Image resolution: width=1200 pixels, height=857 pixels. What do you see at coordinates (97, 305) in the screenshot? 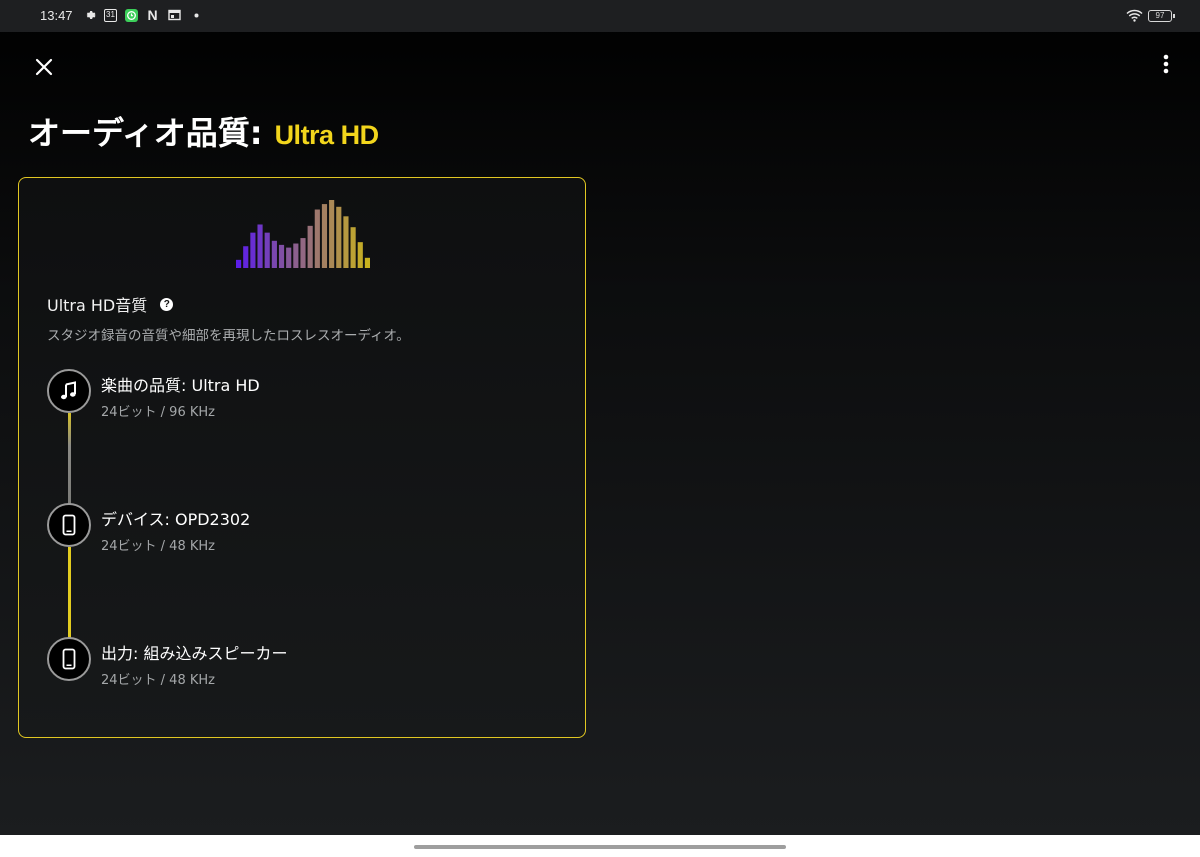
I see `quality-heading-text: Ultra HD音質` at bounding box center [97, 305].